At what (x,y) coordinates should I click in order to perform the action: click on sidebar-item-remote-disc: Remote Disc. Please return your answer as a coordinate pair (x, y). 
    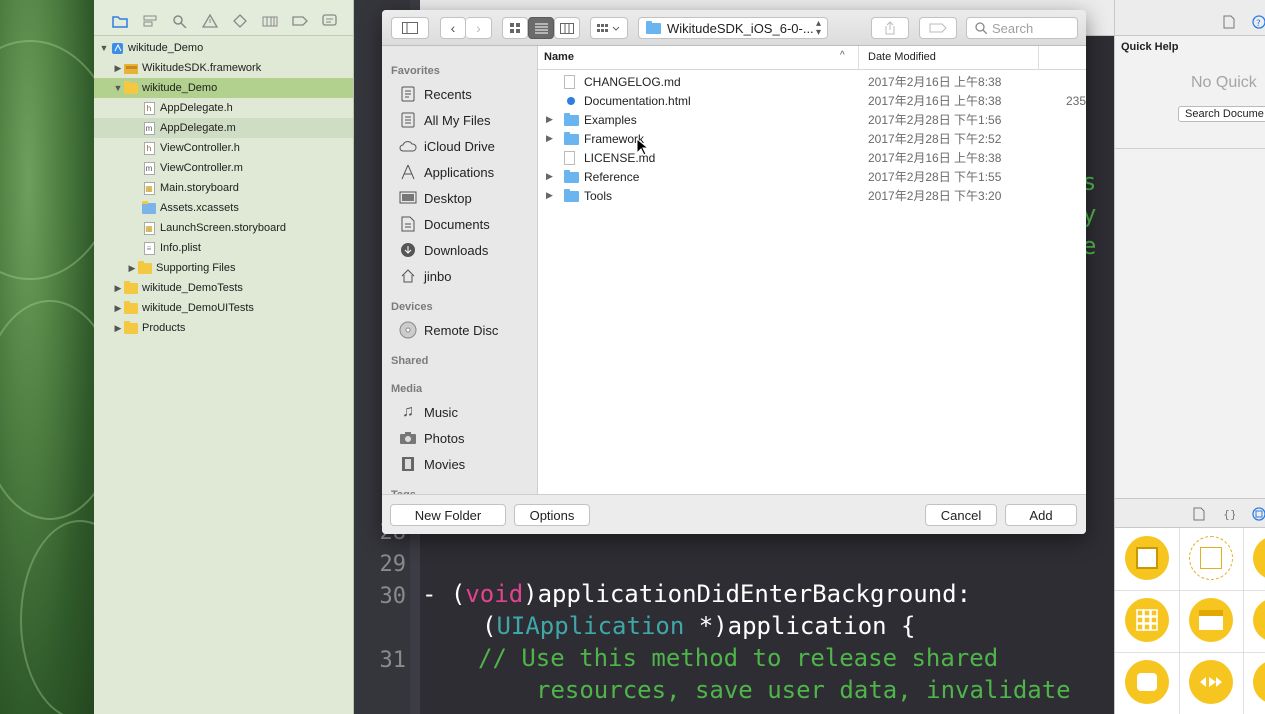
    Looking at the image, I should click on (448, 330).